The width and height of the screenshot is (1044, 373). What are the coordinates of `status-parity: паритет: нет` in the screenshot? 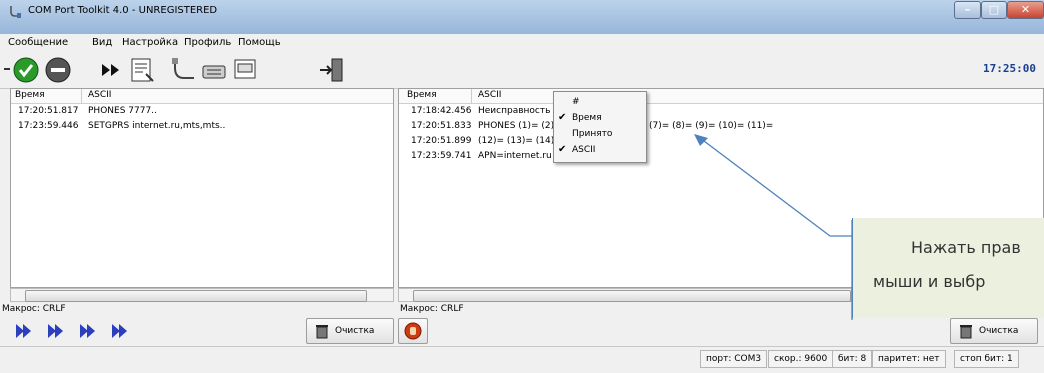 It's located at (909, 359).